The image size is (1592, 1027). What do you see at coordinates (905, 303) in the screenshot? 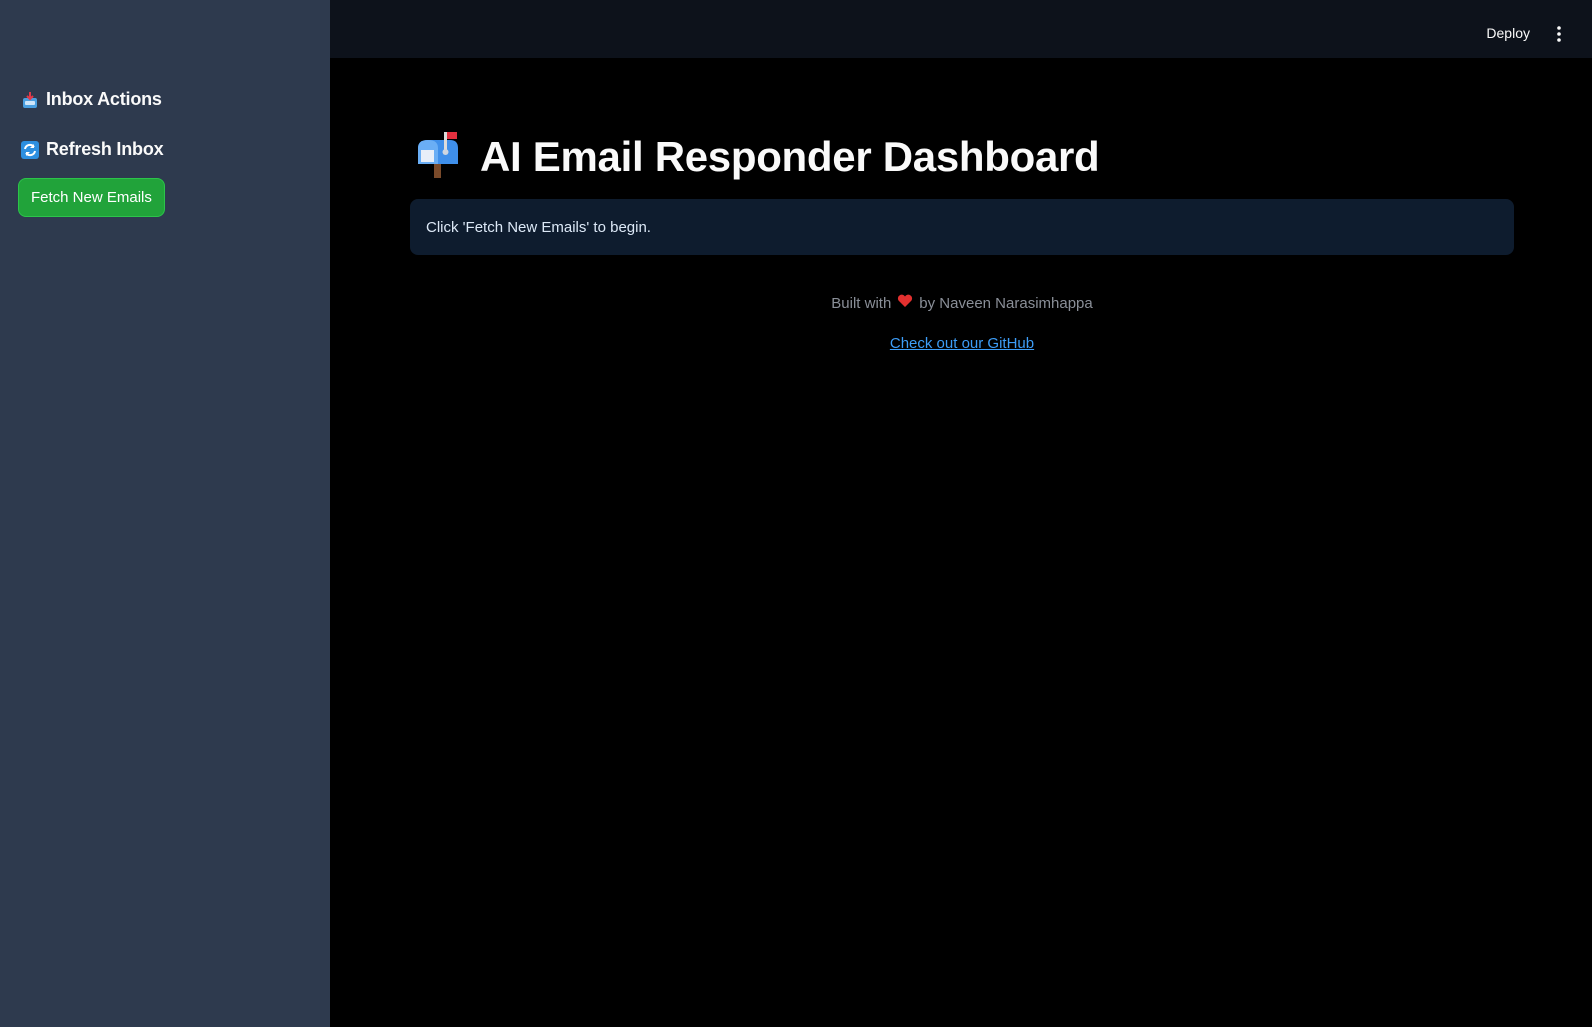
I see `heart-icon` at bounding box center [905, 303].